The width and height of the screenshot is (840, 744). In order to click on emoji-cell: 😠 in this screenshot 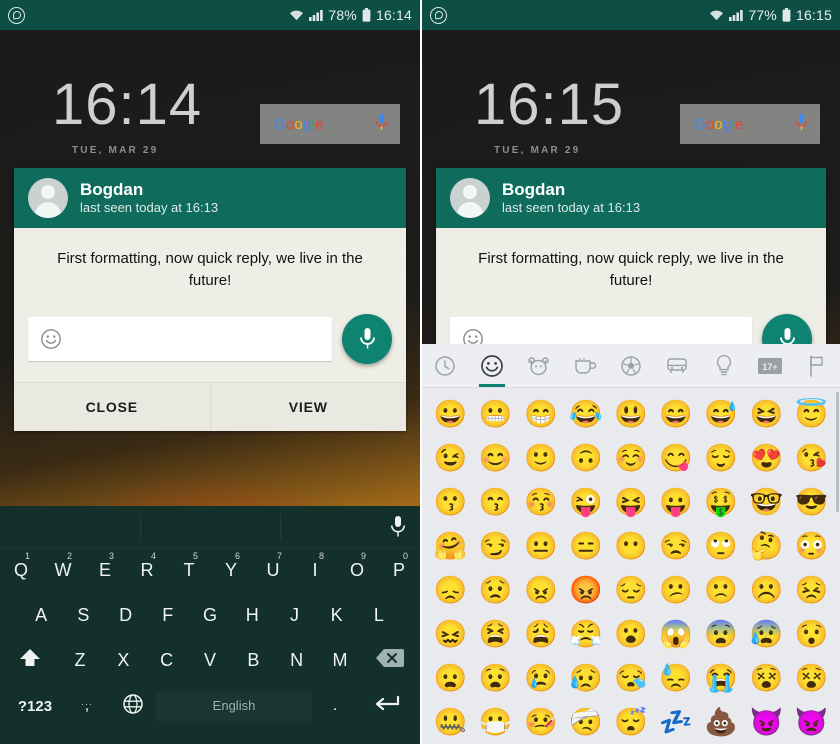, I will do `click(540, 590)`.